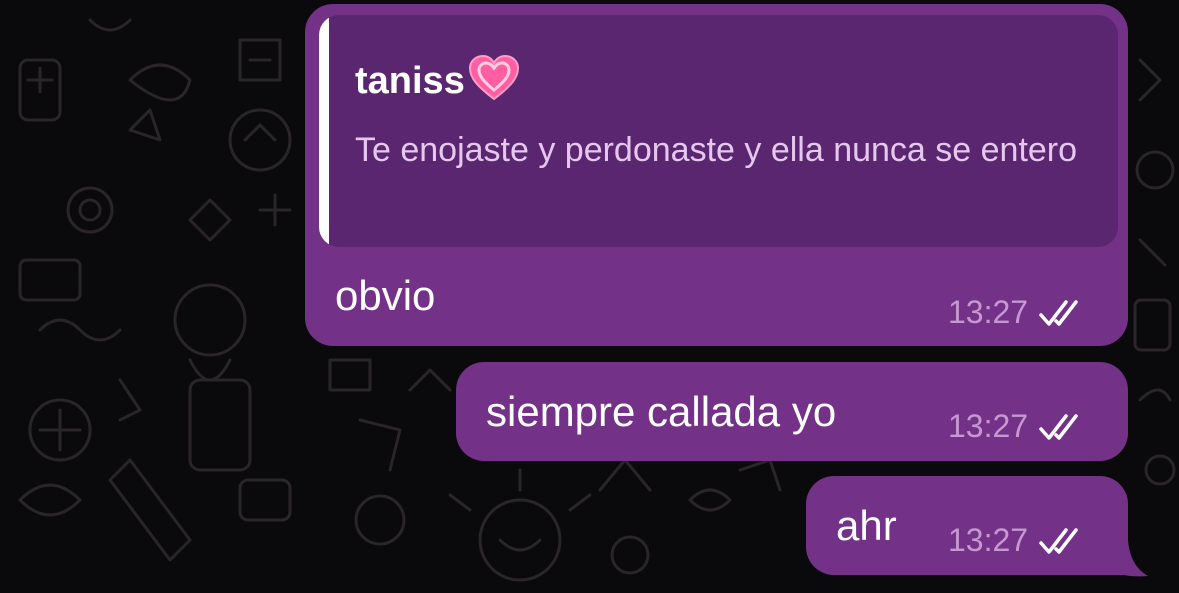 Image resolution: width=1179 pixels, height=593 pixels. What do you see at coordinates (661, 411) in the screenshot?
I see `message-text: siempre callada yo` at bounding box center [661, 411].